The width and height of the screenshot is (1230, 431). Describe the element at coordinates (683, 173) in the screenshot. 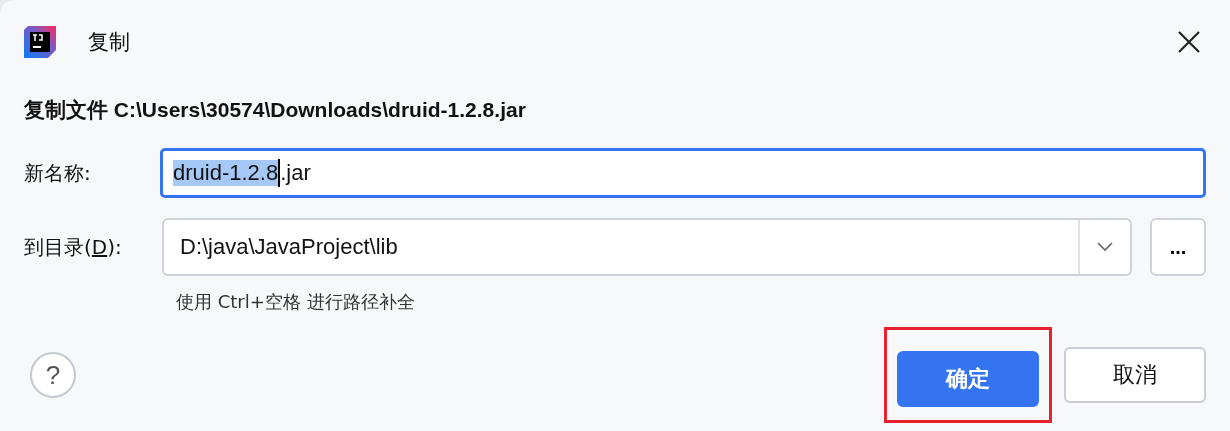

I see `name-input-field: druid-1.2.8.jar` at that location.